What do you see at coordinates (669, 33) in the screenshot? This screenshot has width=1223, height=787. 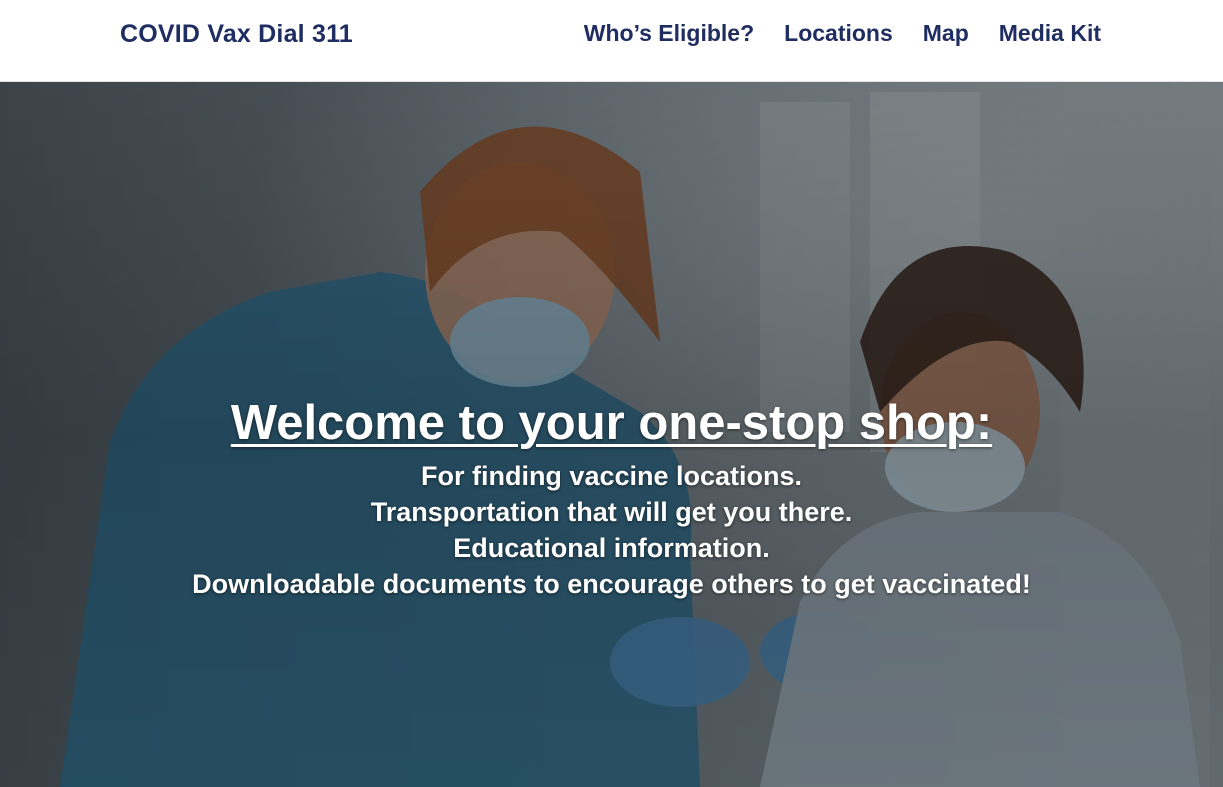 I see `nav-link-whos-eligible: Who’s Eligible?` at bounding box center [669, 33].